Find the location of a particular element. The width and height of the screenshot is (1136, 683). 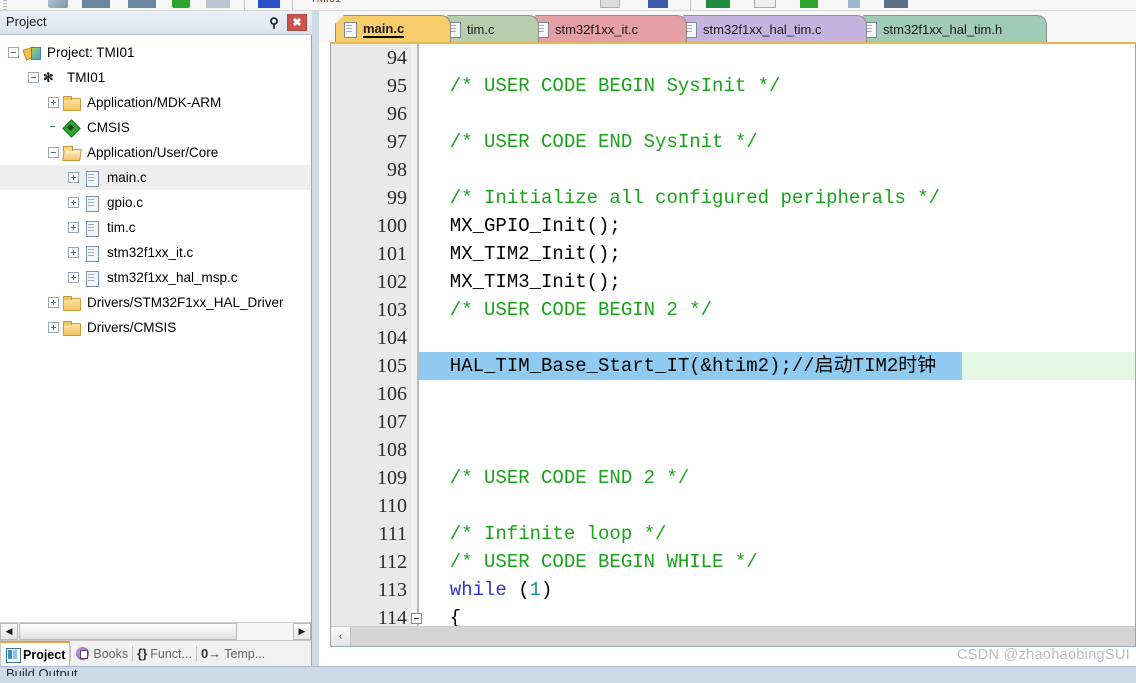

project-panel-title: Project is located at coordinates (26, 21).